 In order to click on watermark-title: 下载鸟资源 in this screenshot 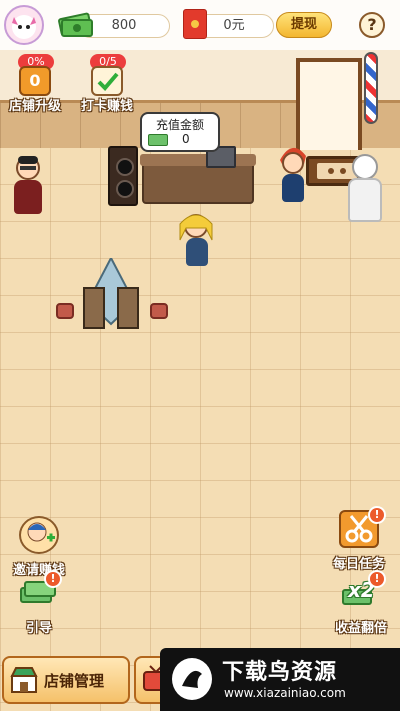, I will do `click(280, 672)`.